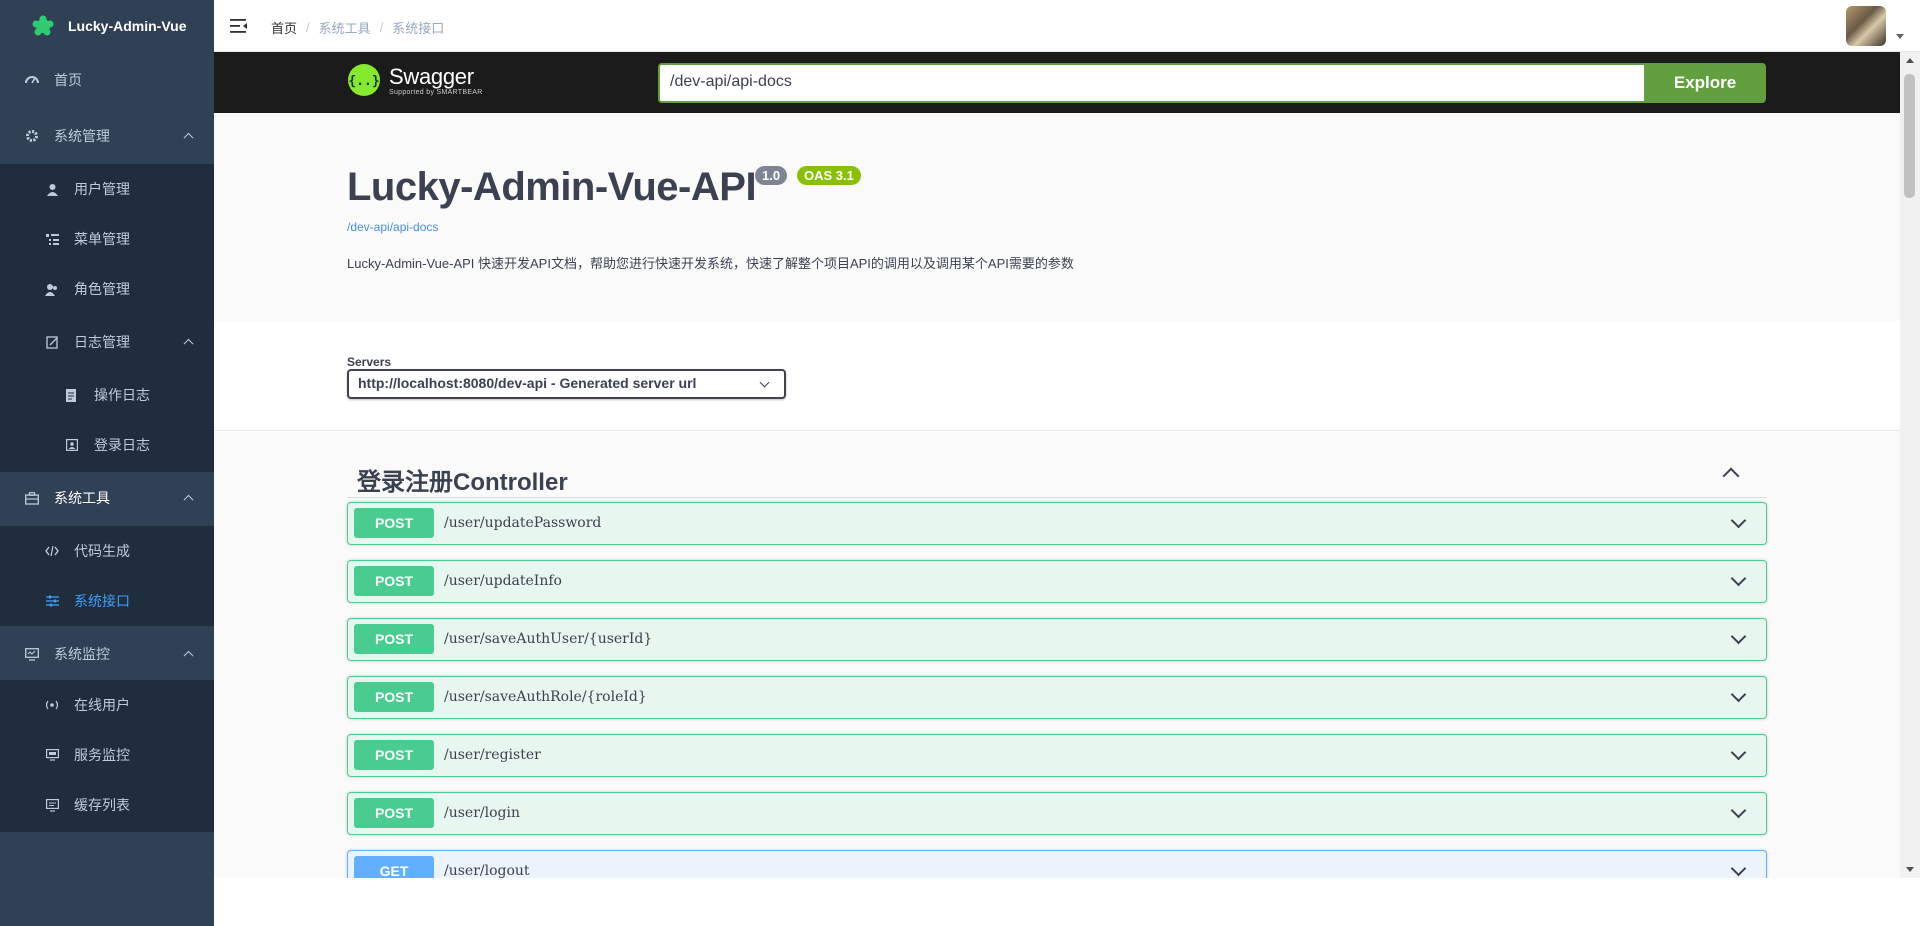 The width and height of the screenshot is (1920, 926). What do you see at coordinates (82, 655) in the screenshot?
I see `sidebar-item-label: 系统监控` at bounding box center [82, 655].